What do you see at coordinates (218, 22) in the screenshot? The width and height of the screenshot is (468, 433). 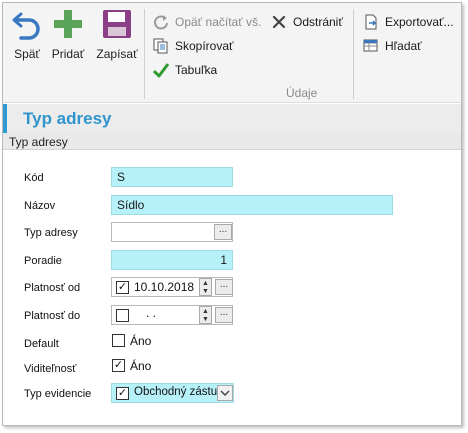 I see `reload-all-label: Opäť načítať vš.` at bounding box center [218, 22].